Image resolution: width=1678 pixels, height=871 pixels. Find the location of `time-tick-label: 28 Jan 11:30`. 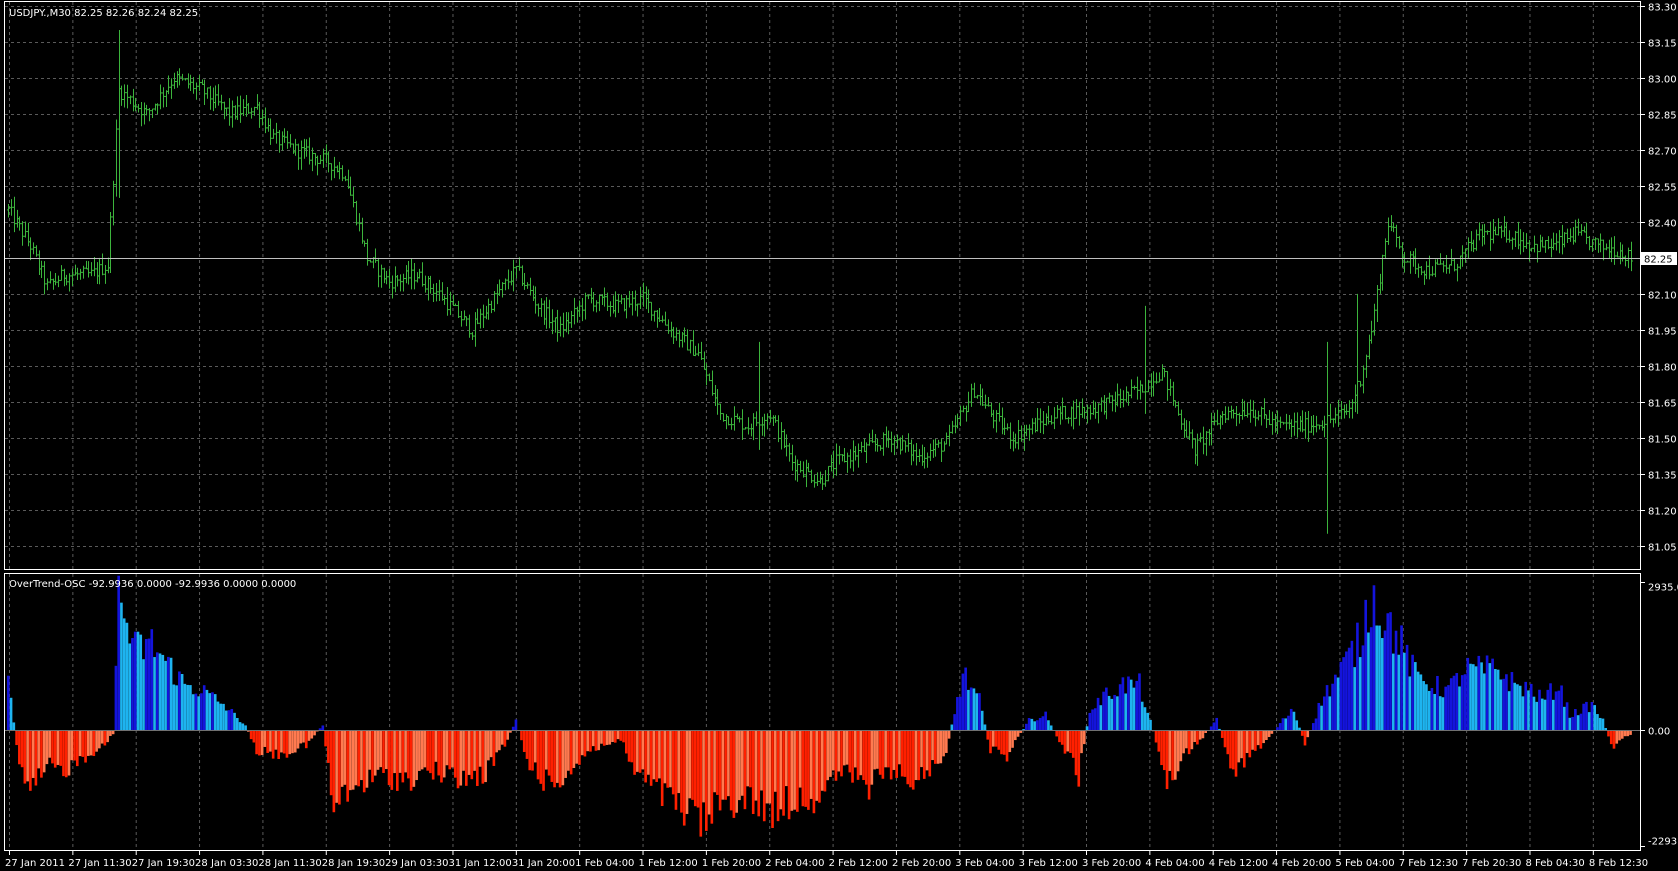

time-tick-label: 28 Jan 11:30 is located at coordinates (289, 863).